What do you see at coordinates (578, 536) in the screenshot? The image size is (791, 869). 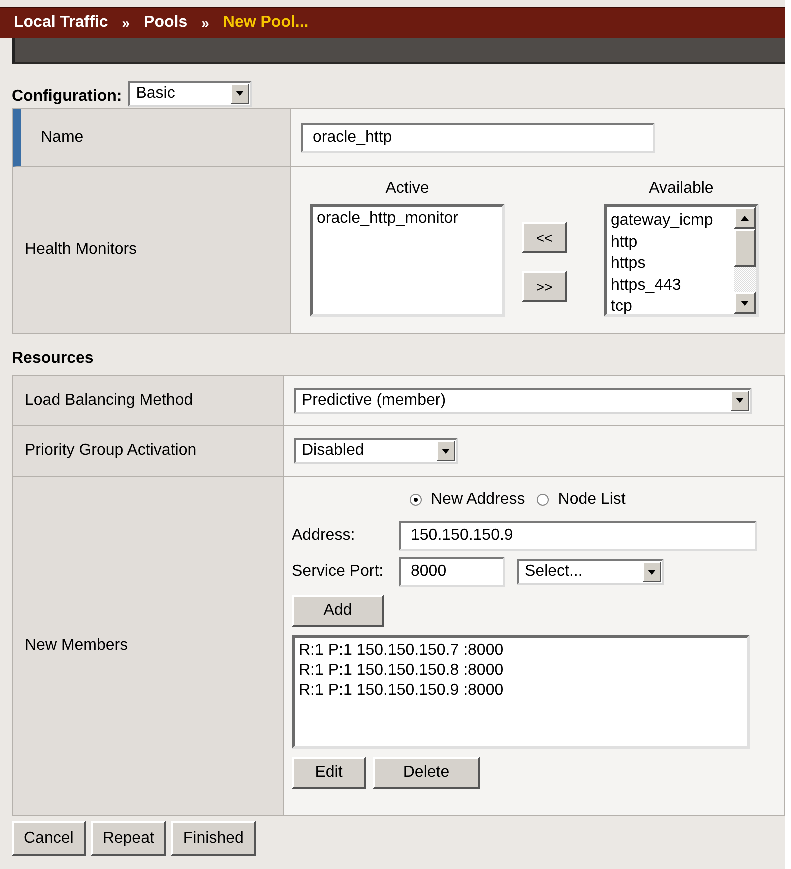 I see `address-input: 150.150.150.9` at bounding box center [578, 536].